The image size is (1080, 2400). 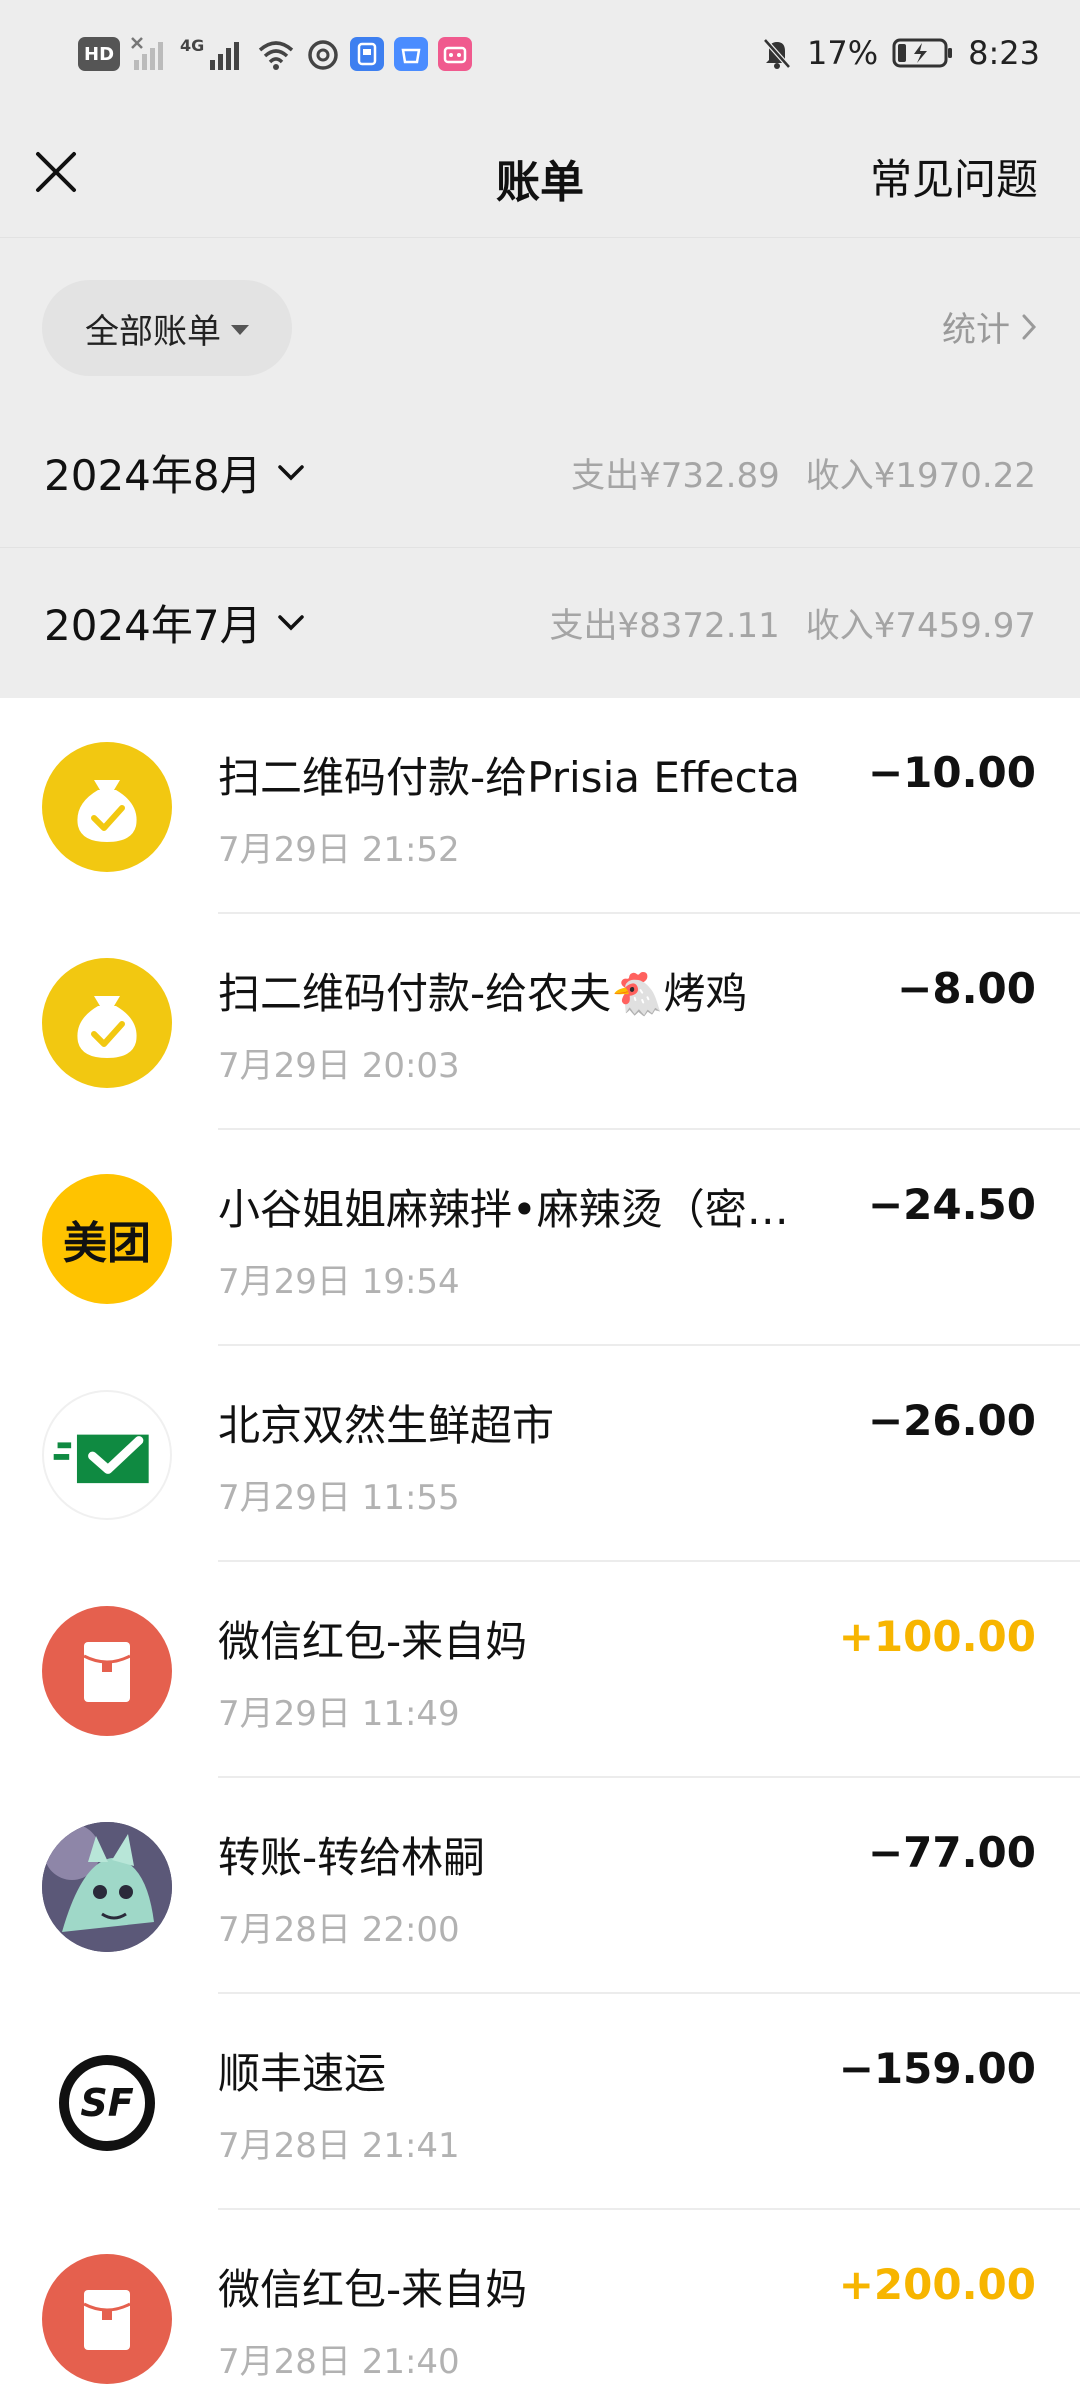 I want to click on transaction-time: 7月28日 21:40, so click(x=339, y=2362).